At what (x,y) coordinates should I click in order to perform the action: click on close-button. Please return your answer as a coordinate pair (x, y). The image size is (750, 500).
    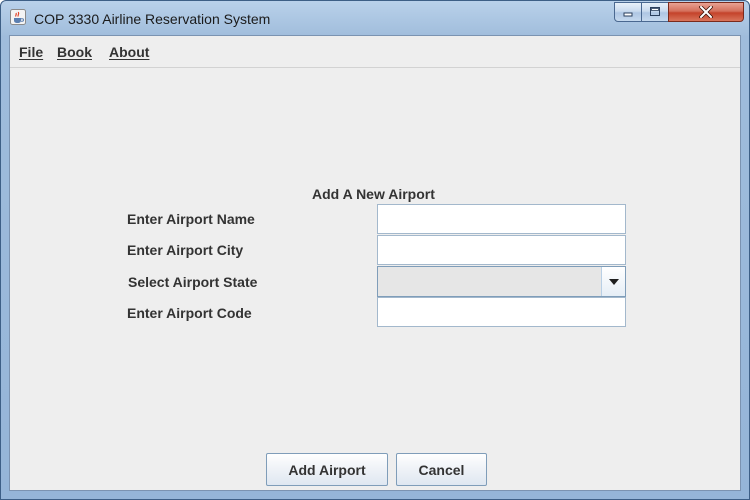
    Looking at the image, I should click on (706, 12).